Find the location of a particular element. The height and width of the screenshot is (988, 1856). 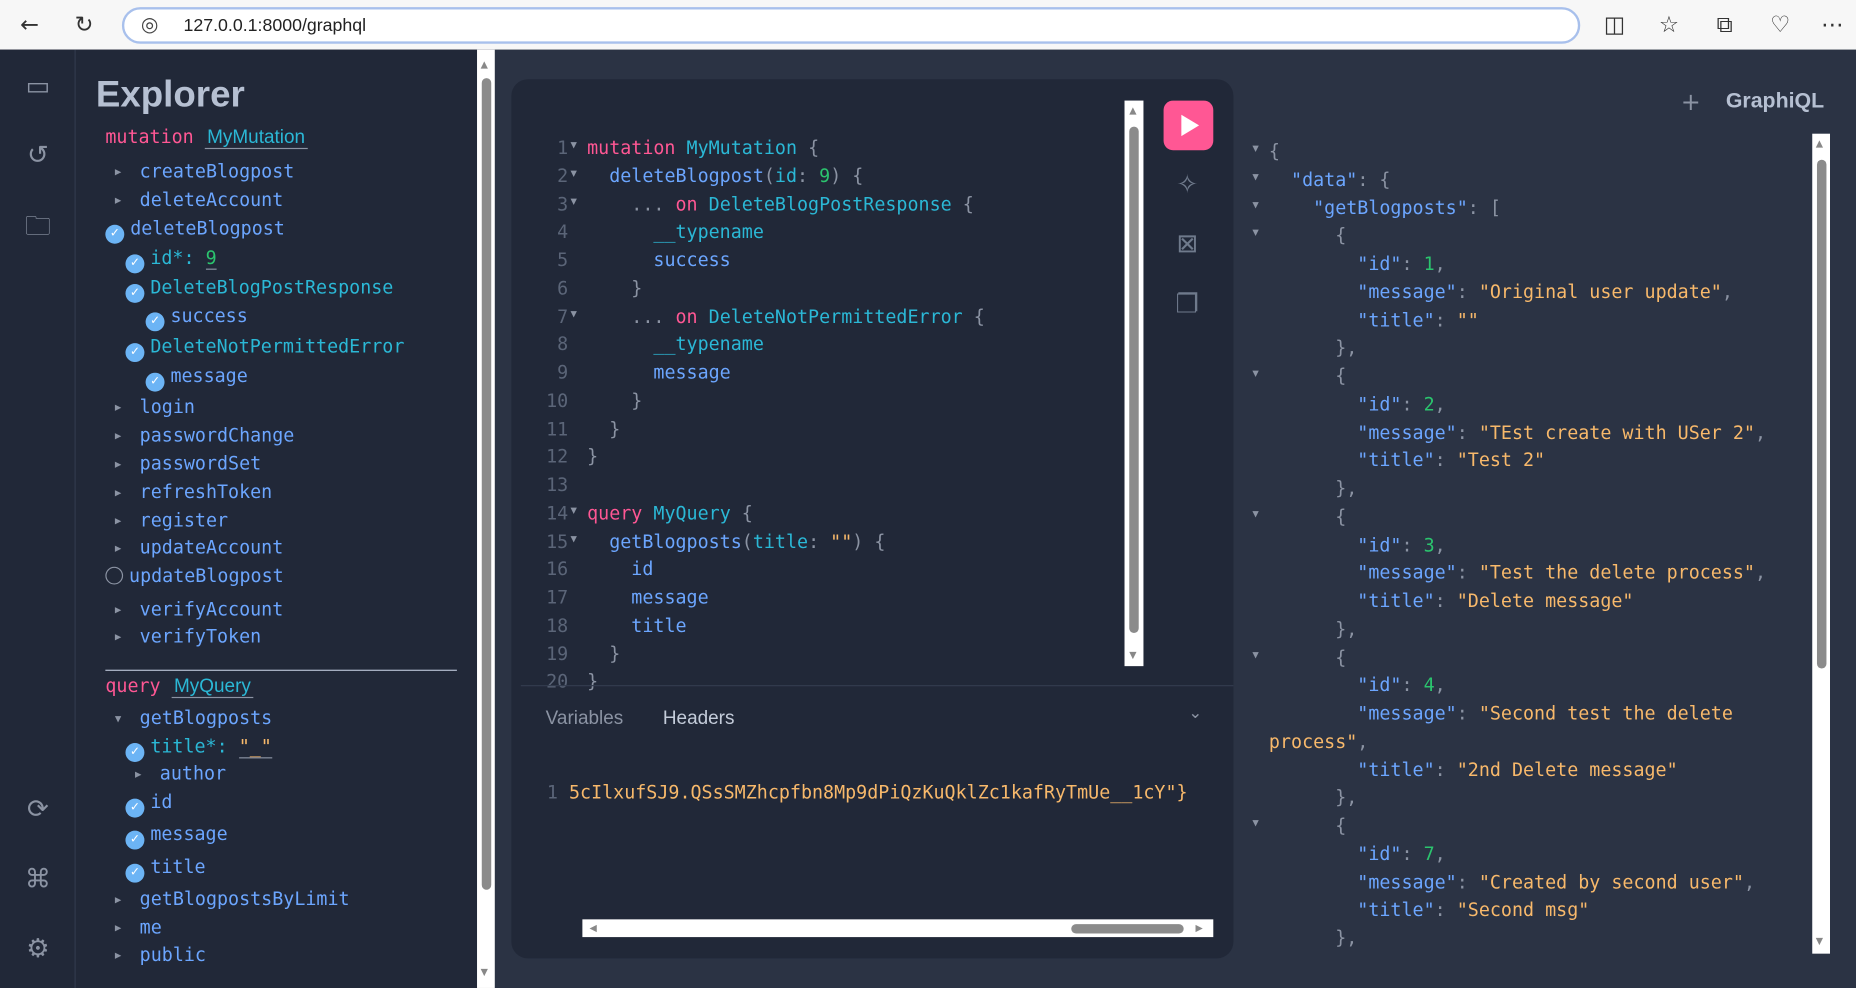

history-icon: ↺ is located at coordinates (37, 156).